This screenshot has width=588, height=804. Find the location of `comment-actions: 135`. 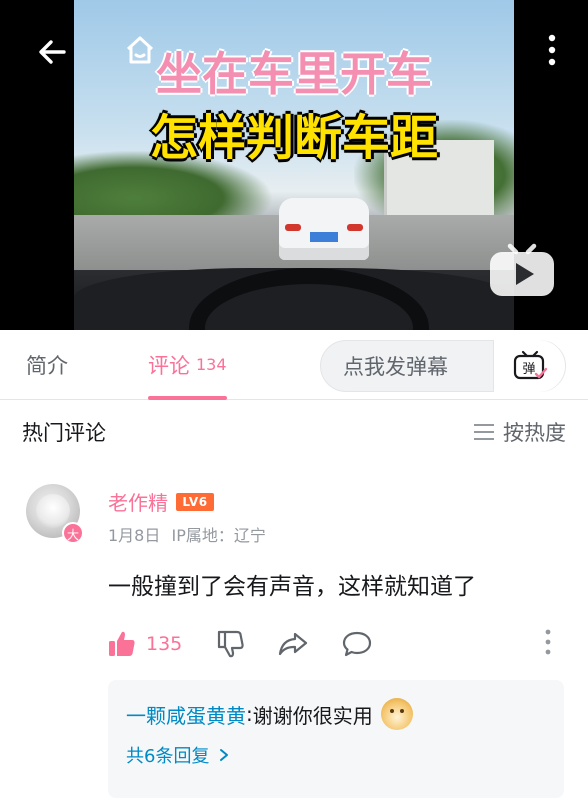

comment-actions: 135 is located at coordinates (257, 644).